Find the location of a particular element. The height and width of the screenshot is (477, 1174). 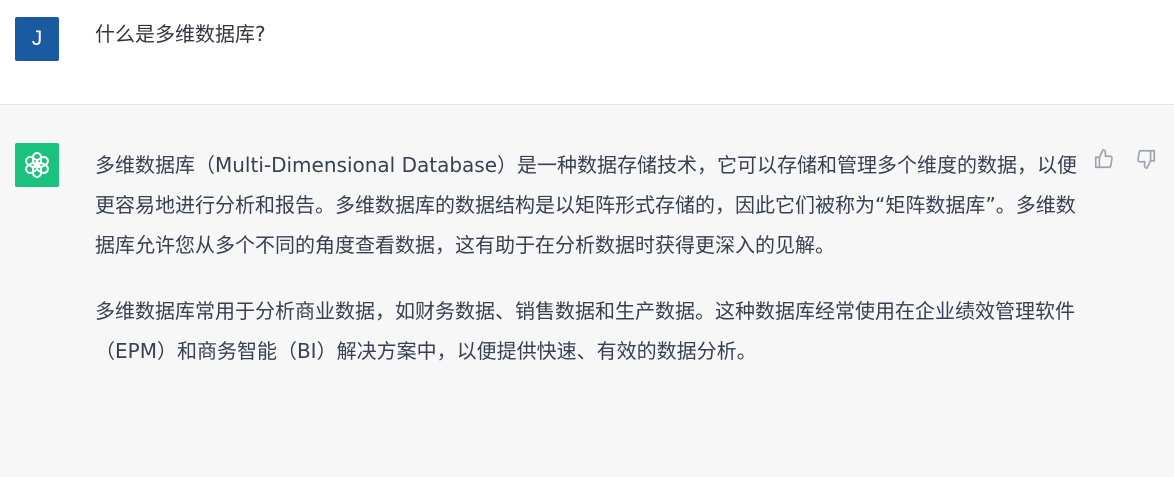

thumbs-down-icon is located at coordinates (1146, 159).